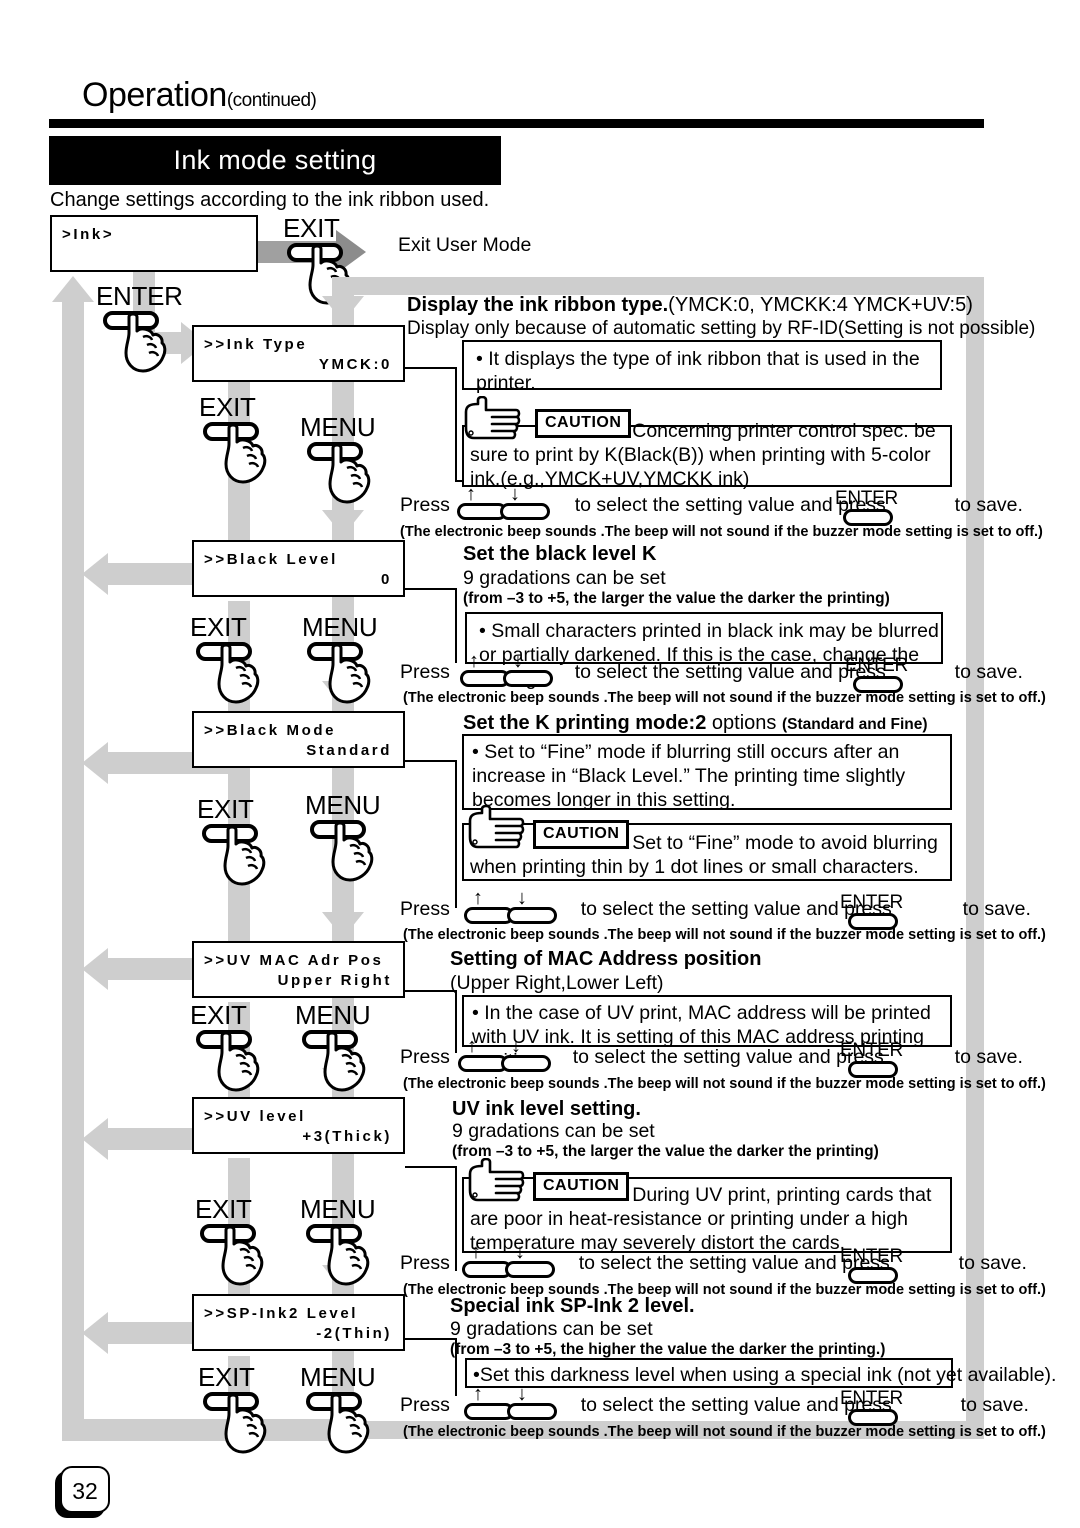 The height and width of the screenshot is (1528, 1080). Describe the element at coordinates (355, 364) in the screenshot. I see `lcd-line2: YMCK:0` at that location.